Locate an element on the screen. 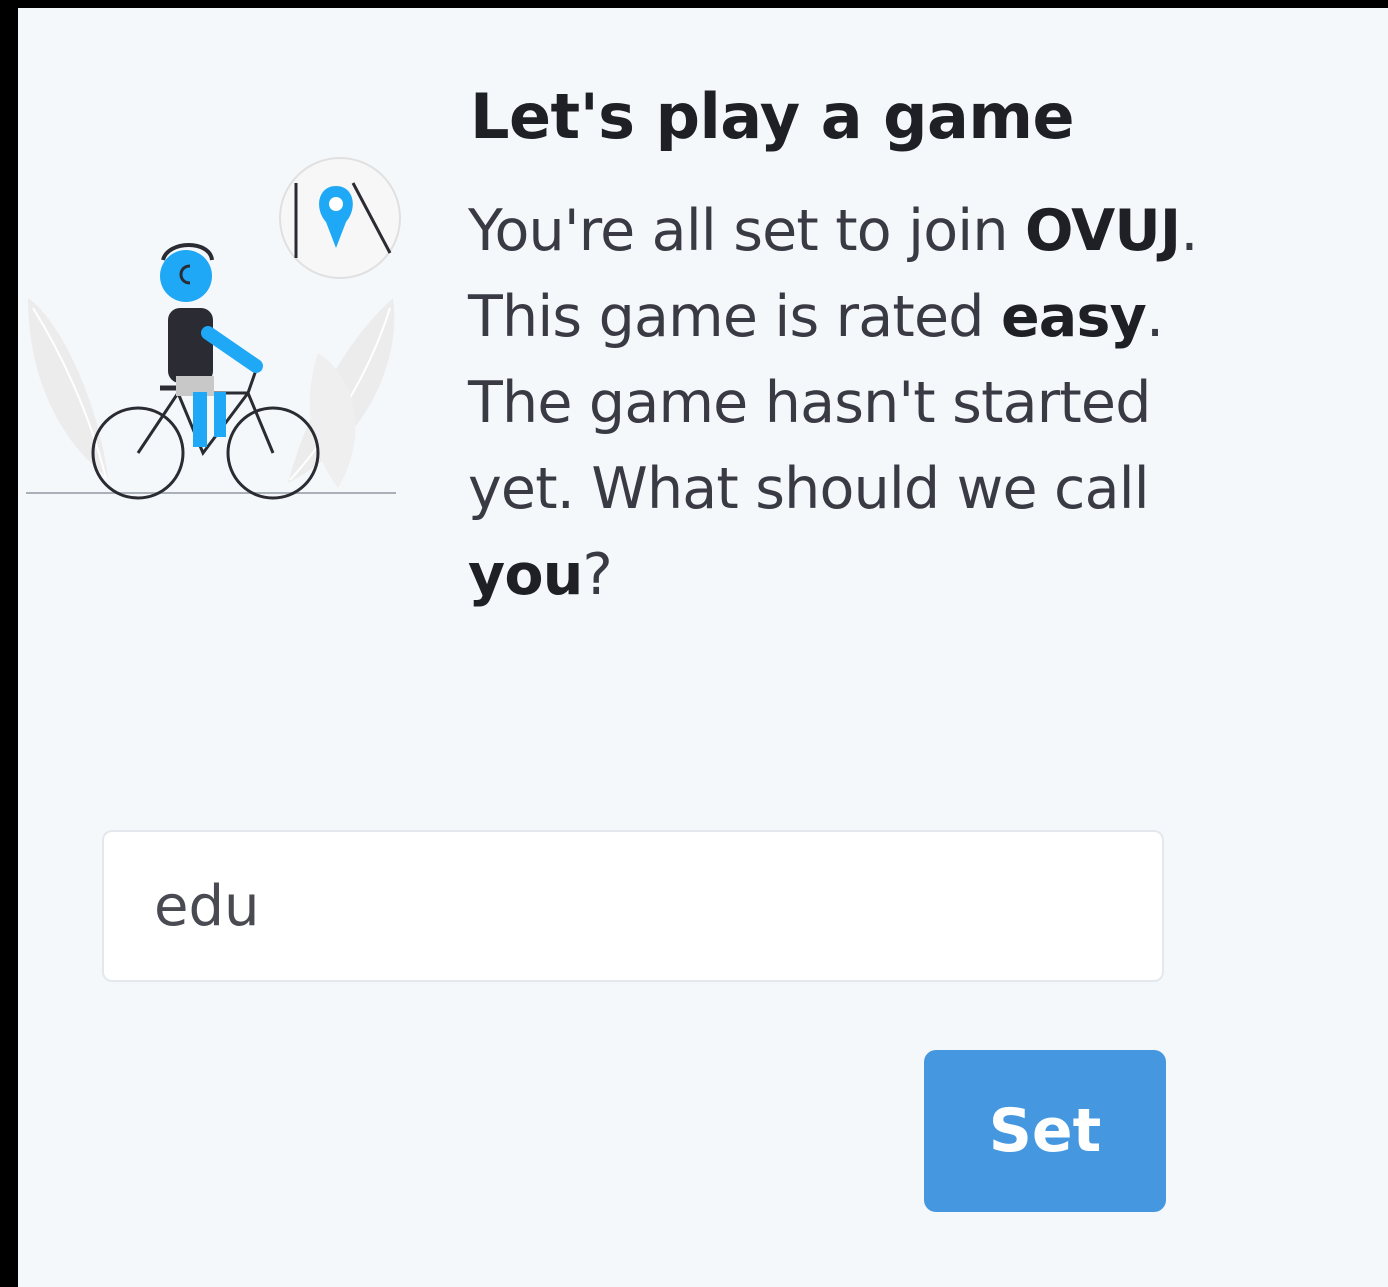  game-code: OVUJ is located at coordinates (1102, 231).